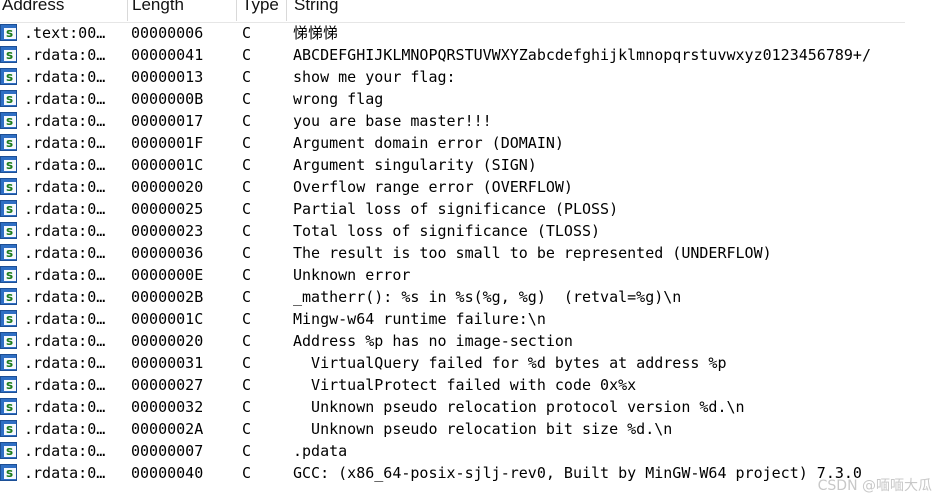 Image resolution: width=938 pixels, height=501 pixels. What do you see at coordinates (469, 275) in the screenshot?
I see `string-row: s .rdata:0… 0000000E C Unknown error` at bounding box center [469, 275].